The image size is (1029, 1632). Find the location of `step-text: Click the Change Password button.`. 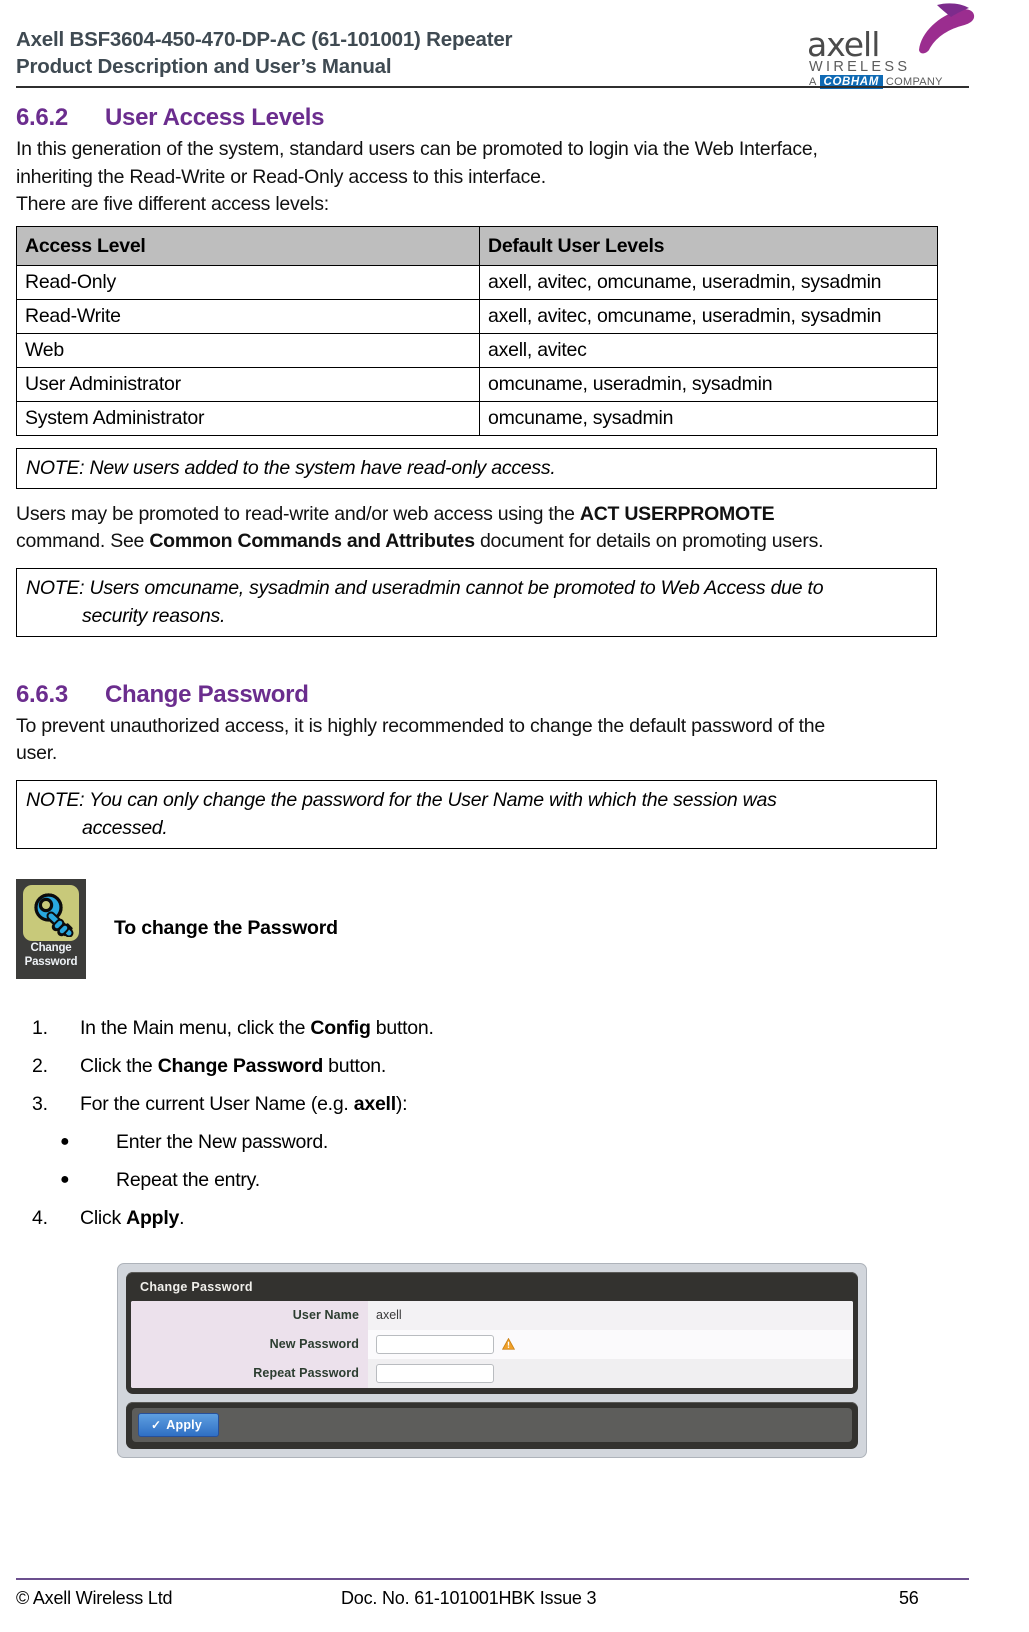

step-text: Click the Change Password button. is located at coordinates (233, 1066).